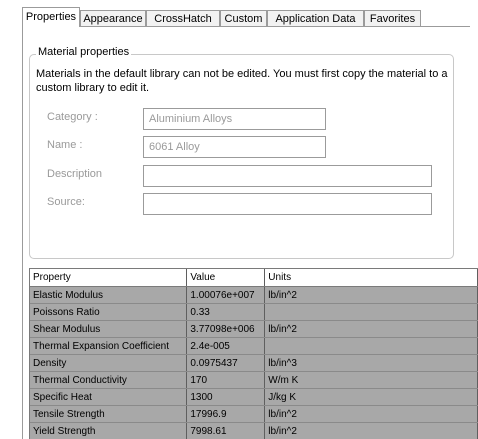  What do you see at coordinates (109, 295) in the screenshot?
I see `property-cell: Elastic Modulus` at bounding box center [109, 295].